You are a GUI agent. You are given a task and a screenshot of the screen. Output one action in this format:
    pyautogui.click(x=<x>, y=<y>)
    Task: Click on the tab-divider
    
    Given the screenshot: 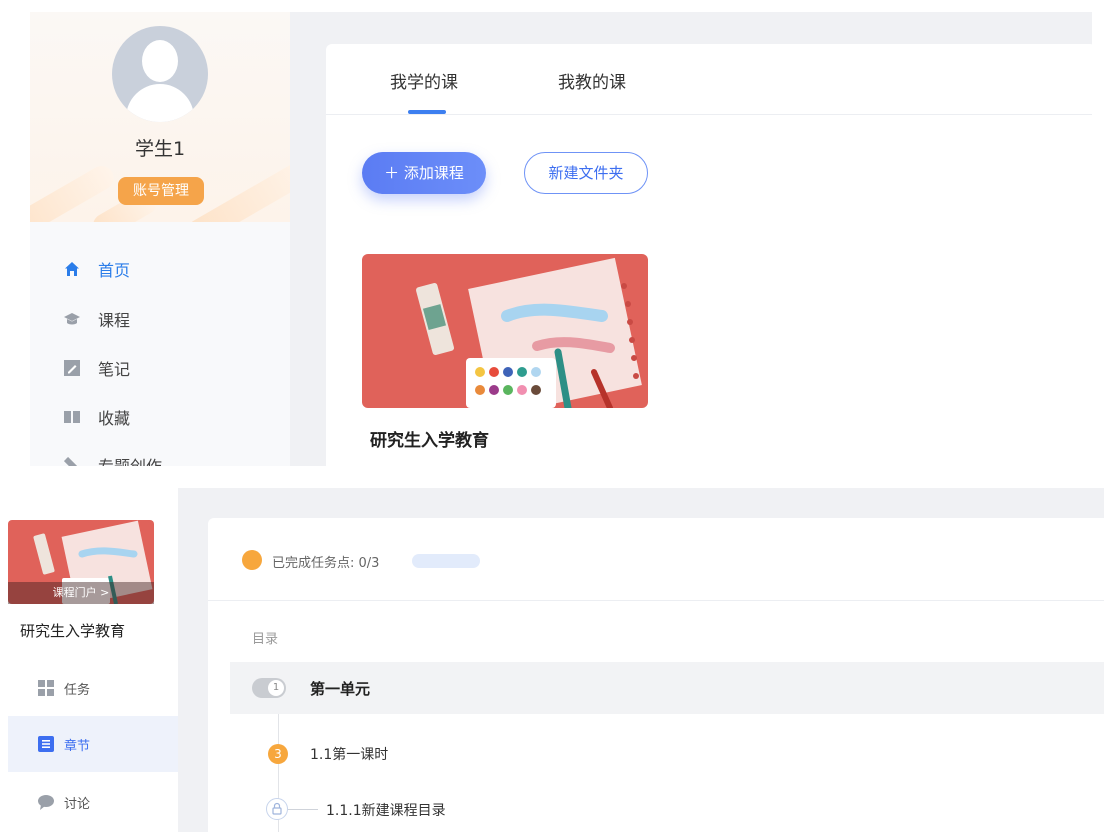 What is the action you would take?
    pyautogui.click(x=709, y=114)
    